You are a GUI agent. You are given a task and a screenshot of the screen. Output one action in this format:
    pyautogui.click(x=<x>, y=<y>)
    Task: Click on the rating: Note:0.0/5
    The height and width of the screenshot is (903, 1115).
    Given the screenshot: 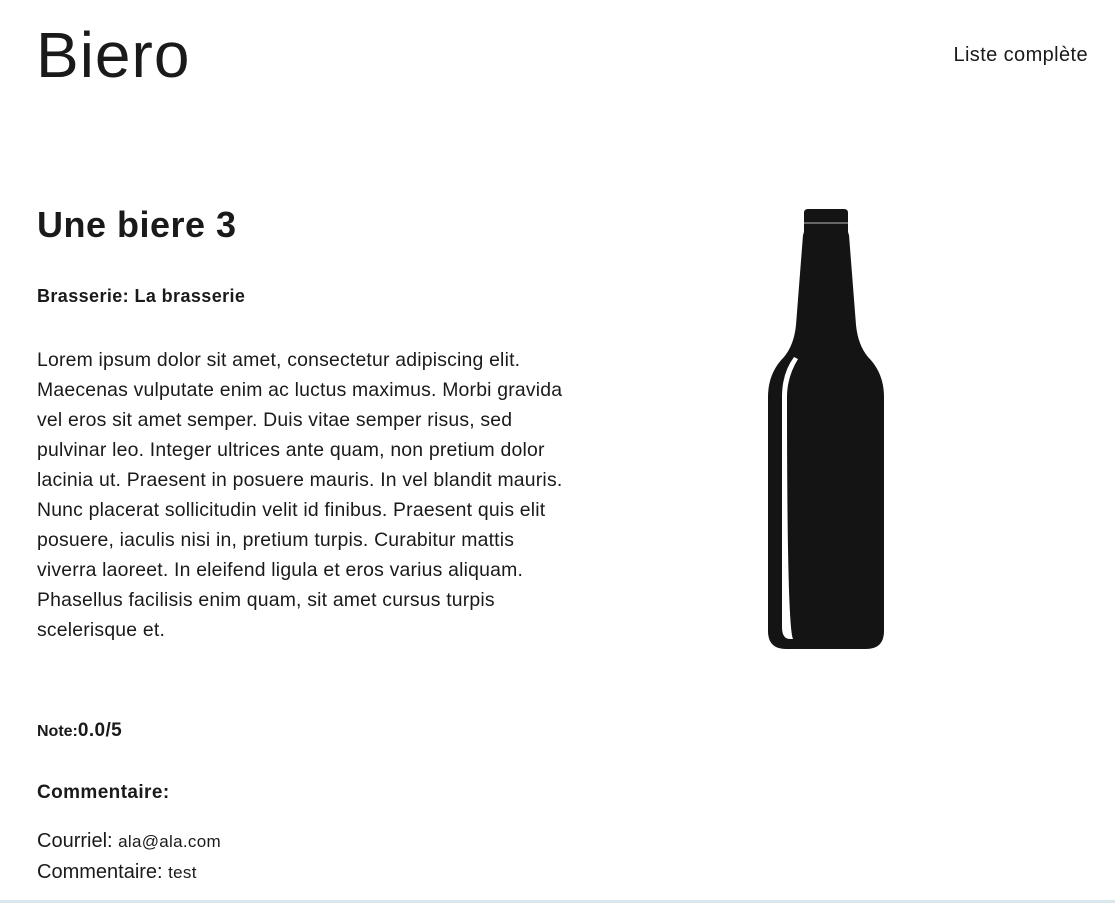 What is the action you would take?
    pyautogui.click(x=79, y=731)
    